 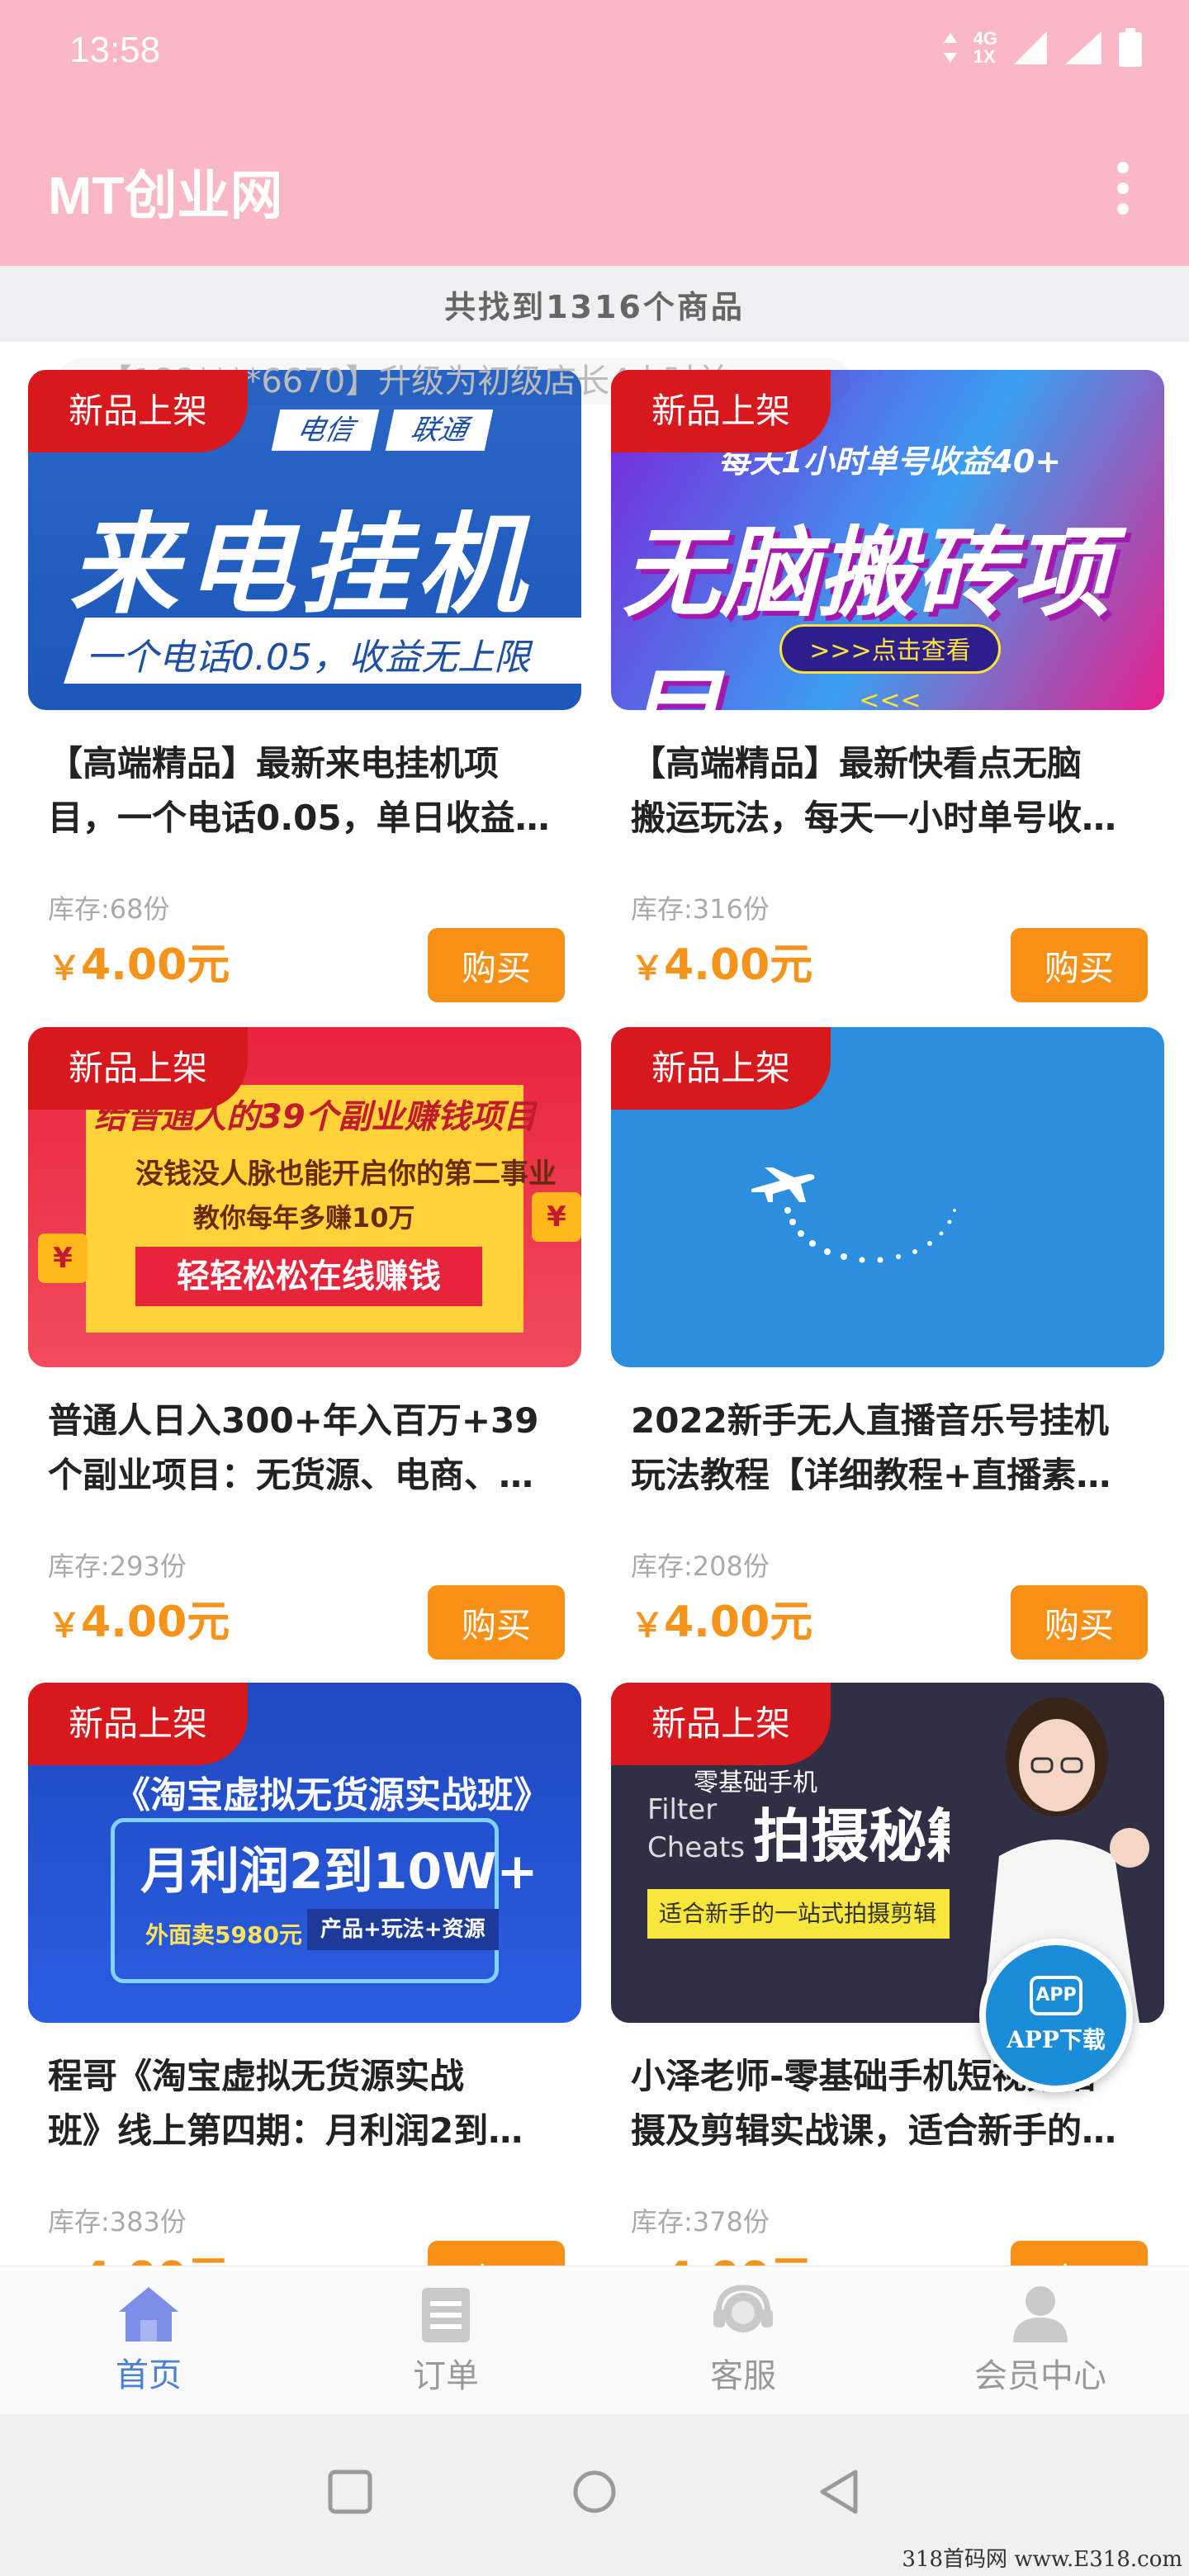 I want to click on order-icon, so click(x=446, y=2315).